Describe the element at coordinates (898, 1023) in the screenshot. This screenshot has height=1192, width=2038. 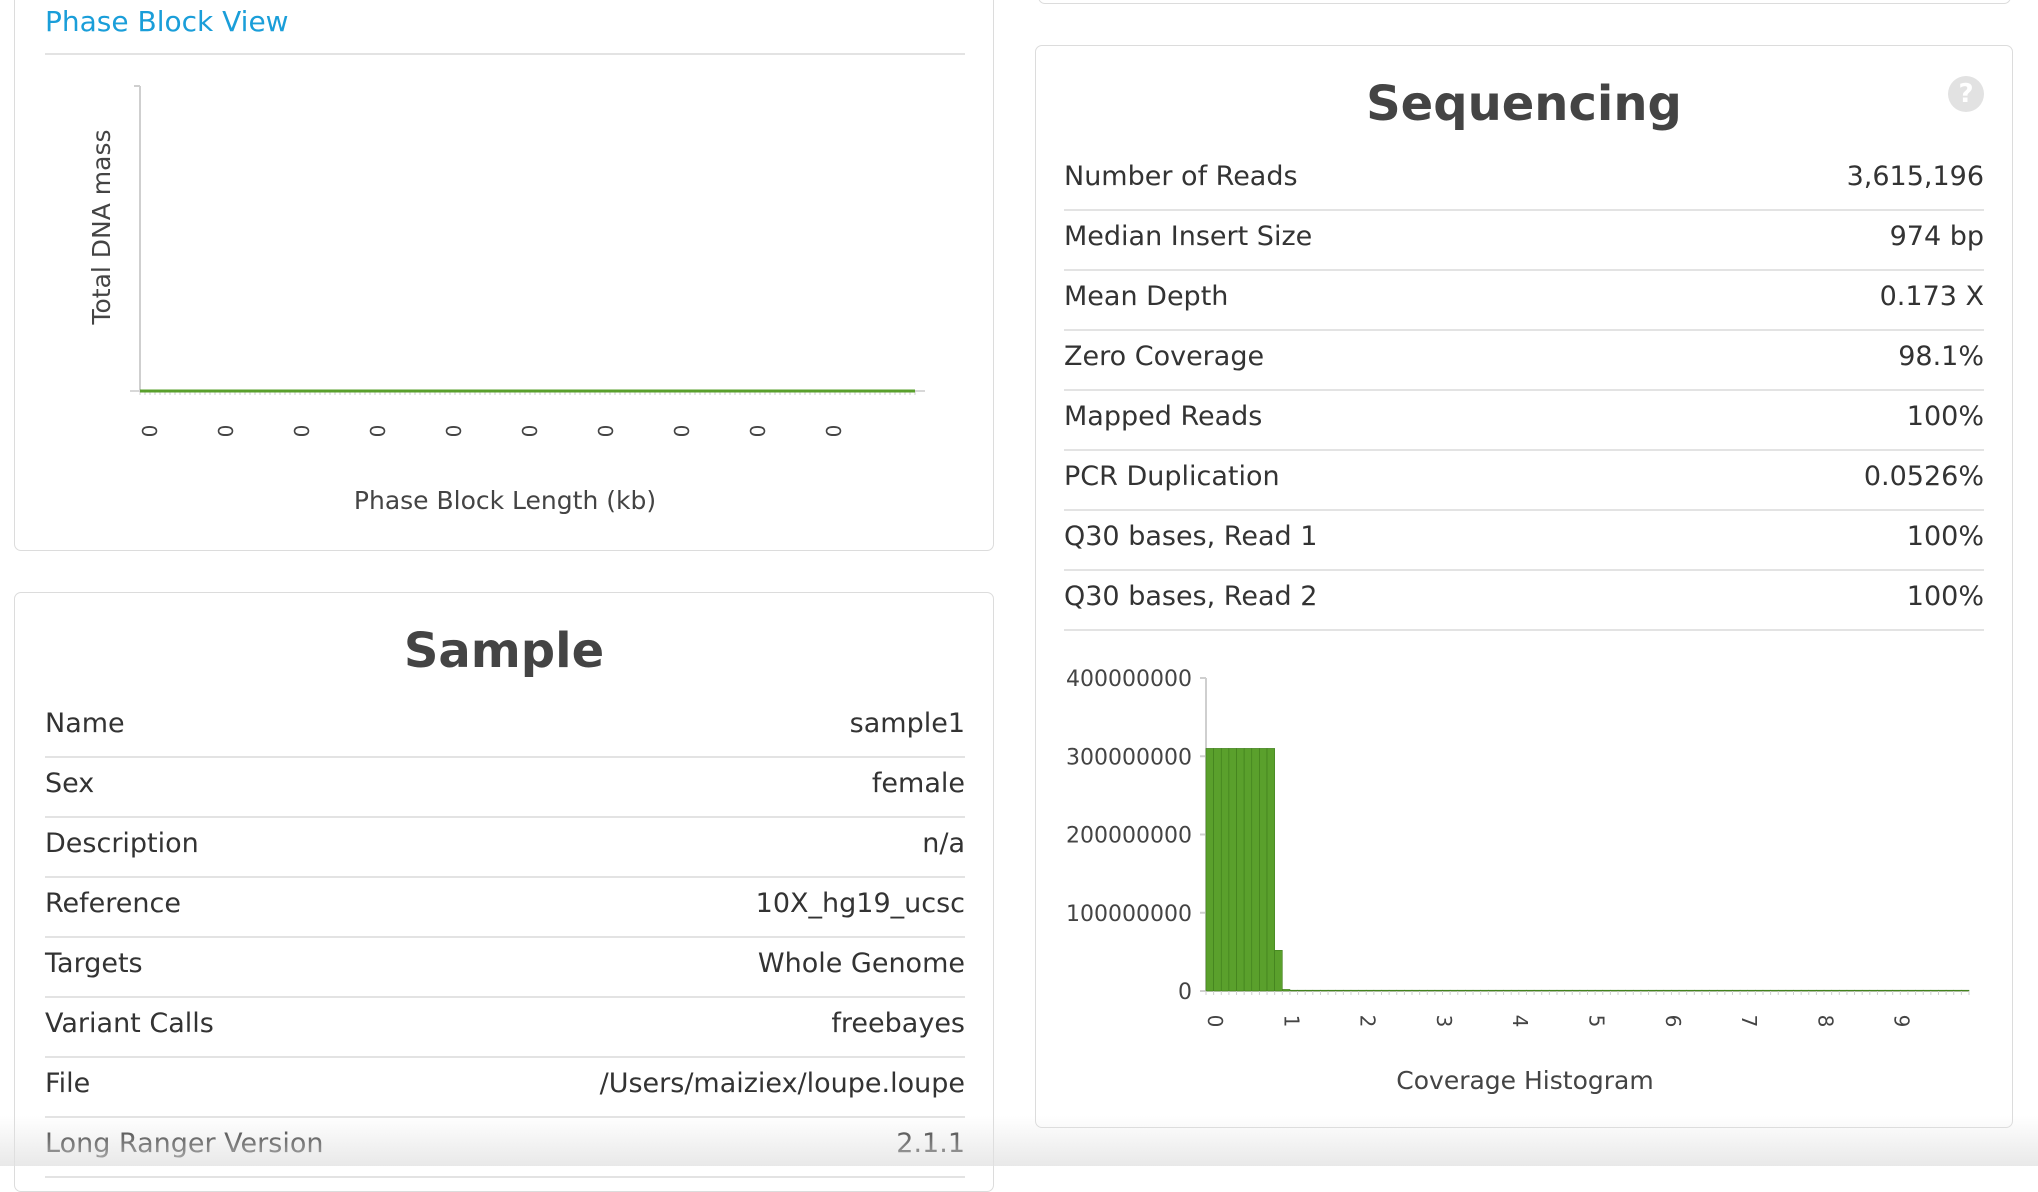
I see `sample-row-value: freebayes` at that location.